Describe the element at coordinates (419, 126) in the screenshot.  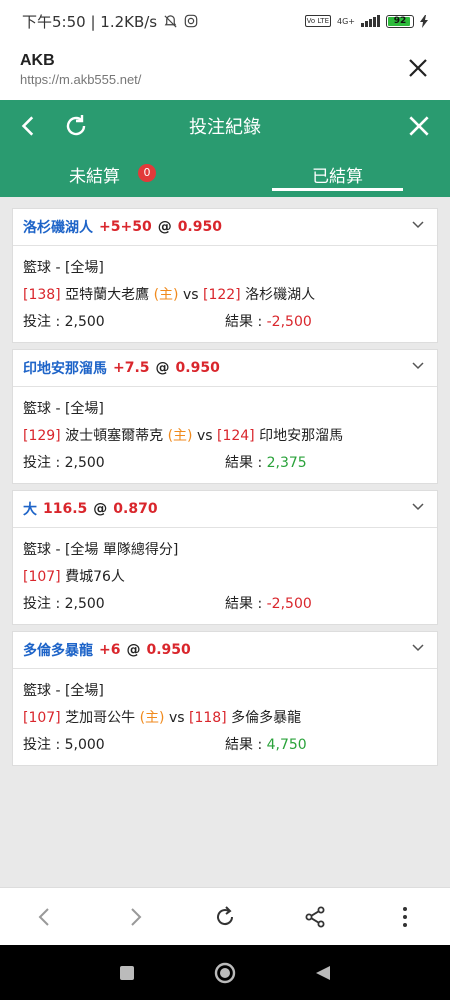
I see `close-icon` at that location.